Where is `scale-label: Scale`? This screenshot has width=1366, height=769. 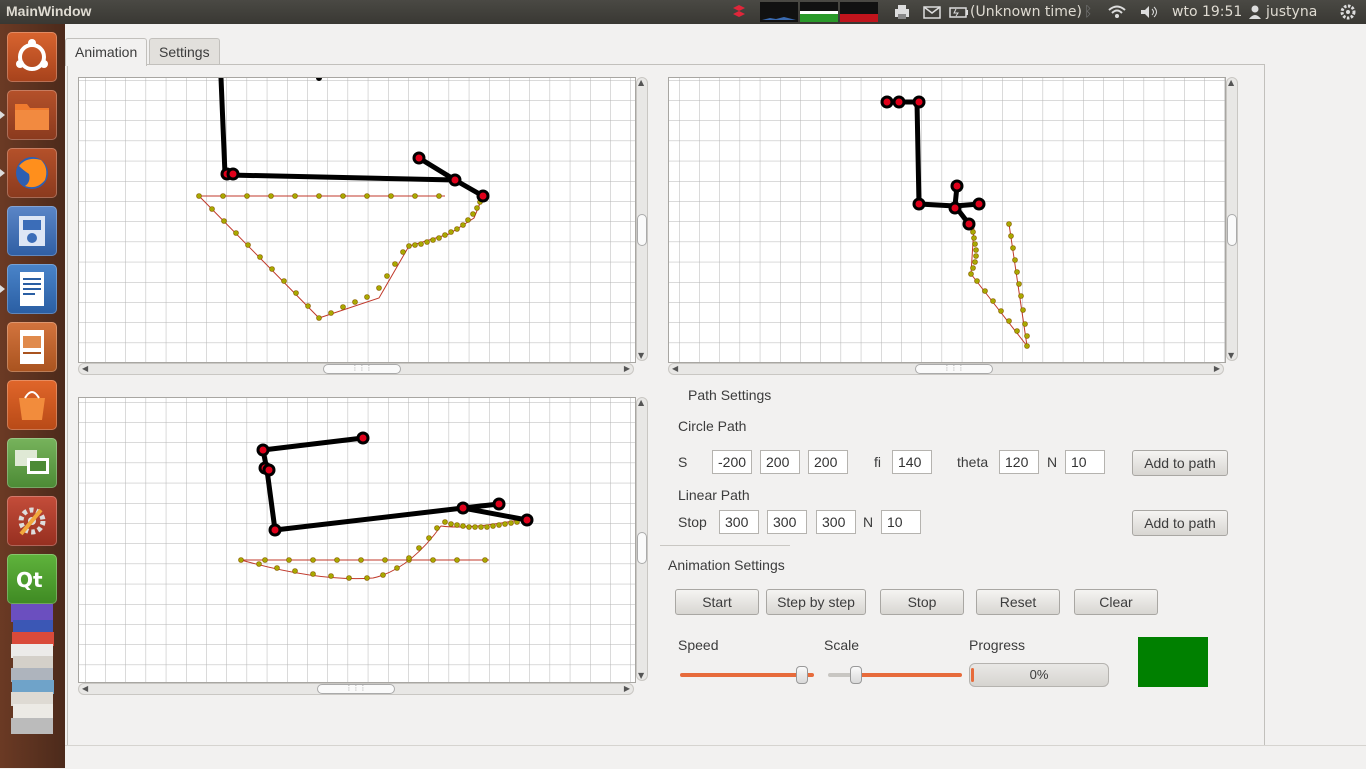 scale-label: Scale is located at coordinates (842, 645).